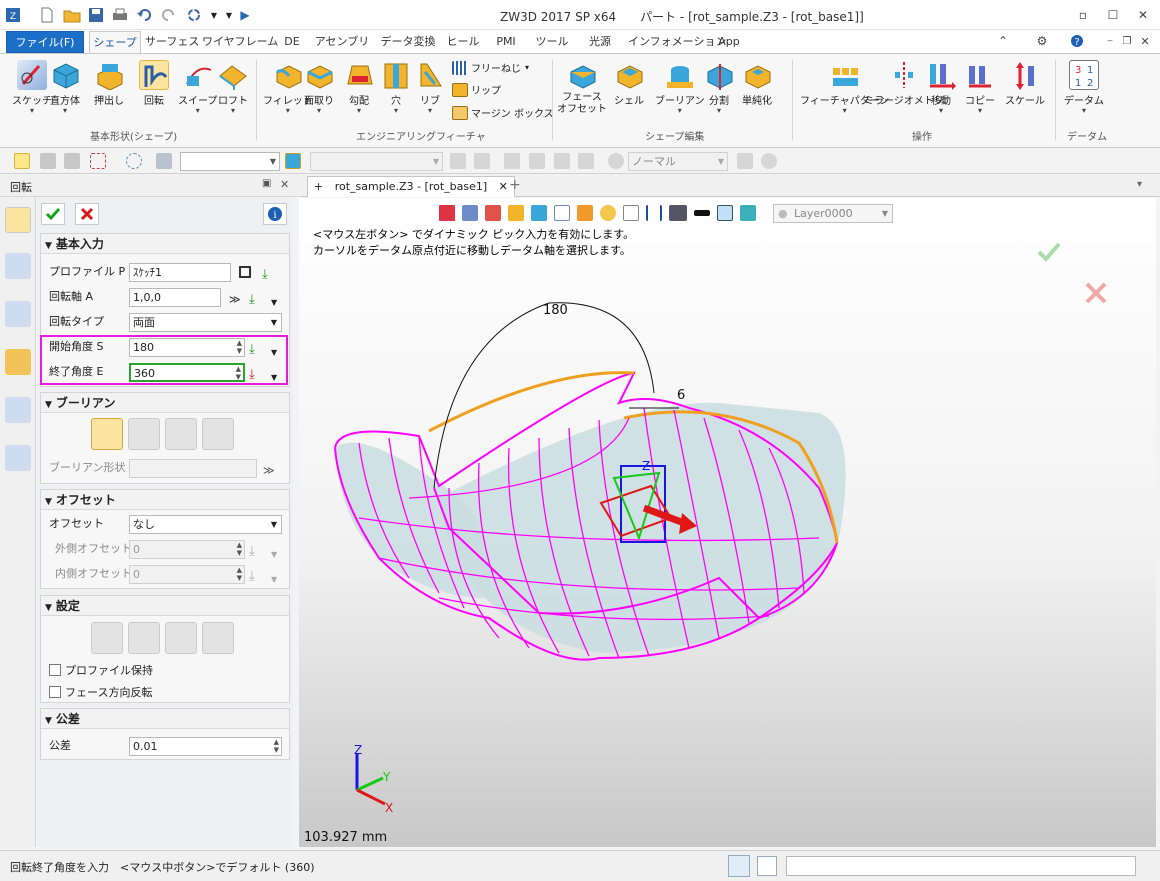  What do you see at coordinates (45, 42) in the screenshot?
I see `tab-file: ファイル(F)` at bounding box center [45, 42].